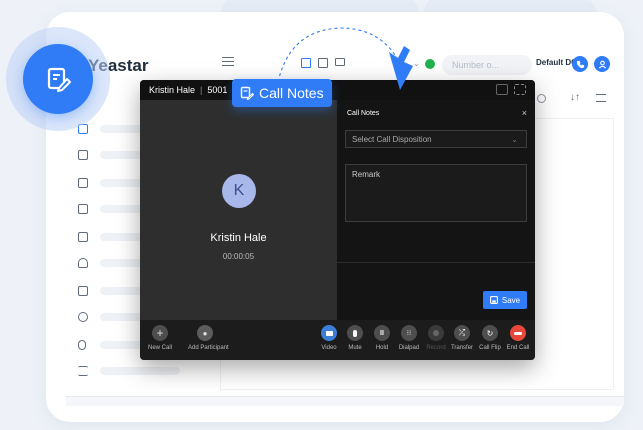  Describe the element at coordinates (83, 263) in the screenshot. I see `headset-icon` at that location.